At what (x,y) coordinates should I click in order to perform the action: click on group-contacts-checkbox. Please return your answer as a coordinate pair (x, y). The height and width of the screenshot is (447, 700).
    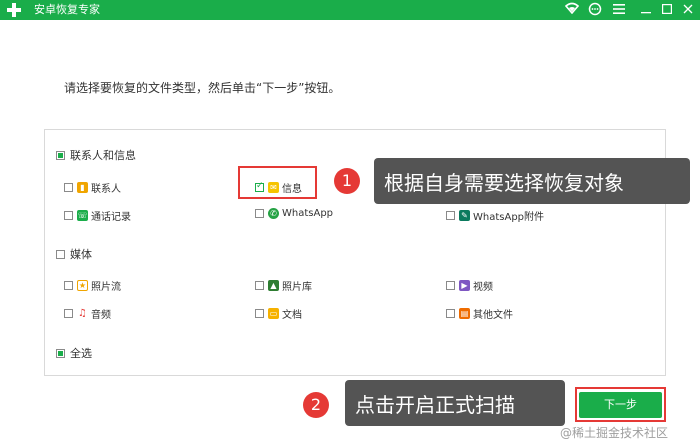
    Looking at the image, I should click on (60, 155).